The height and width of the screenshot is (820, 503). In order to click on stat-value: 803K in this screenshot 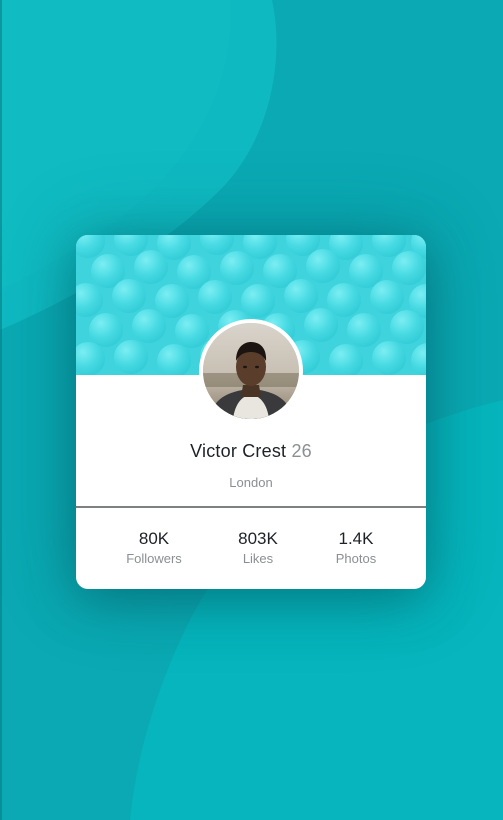, I will do `click(258, 538)`.